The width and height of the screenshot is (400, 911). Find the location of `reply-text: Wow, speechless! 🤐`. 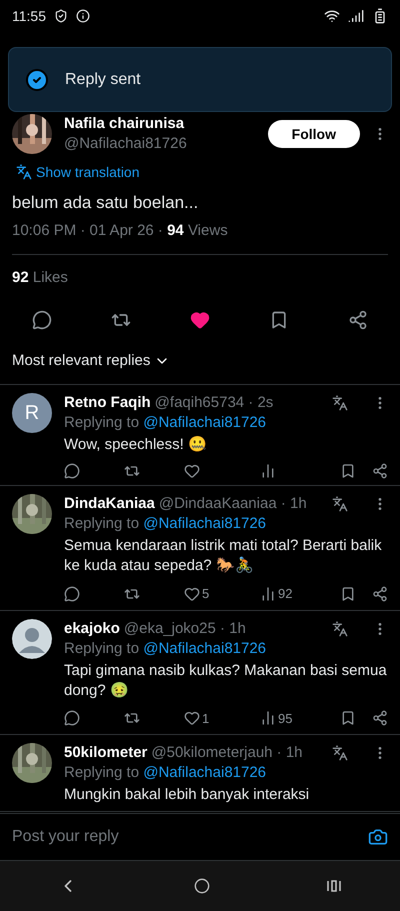

reply-text: Wow, speechless! 🤐 is located at coordinates (136, 445).